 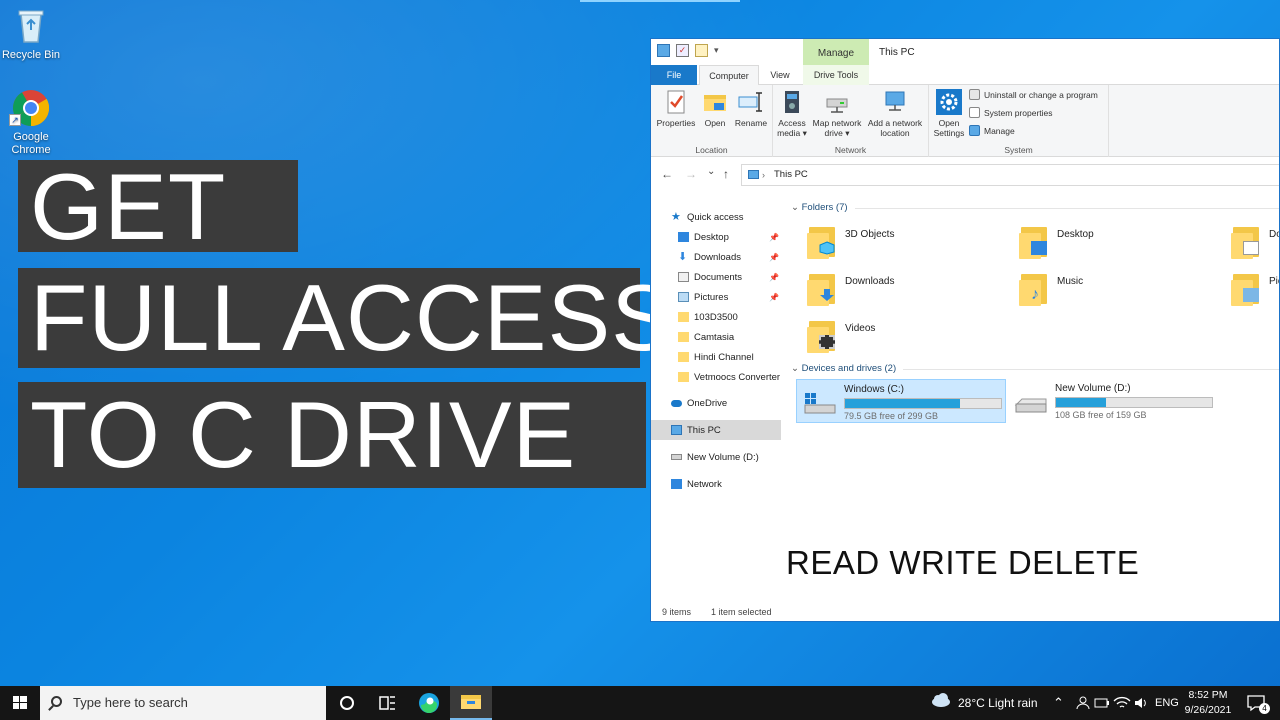 I want to click on nav-label: Downloads, so click(x=717, y=257).